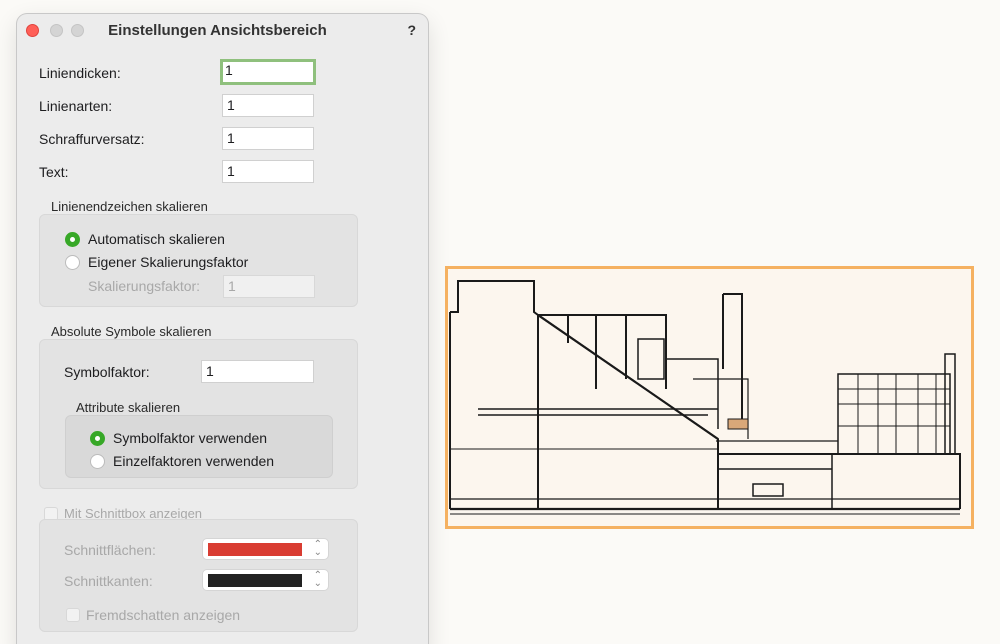 The image size is (1000, 644). I want to click on hatch-offset-label: Schraffurversatz:, so click(92, 139).